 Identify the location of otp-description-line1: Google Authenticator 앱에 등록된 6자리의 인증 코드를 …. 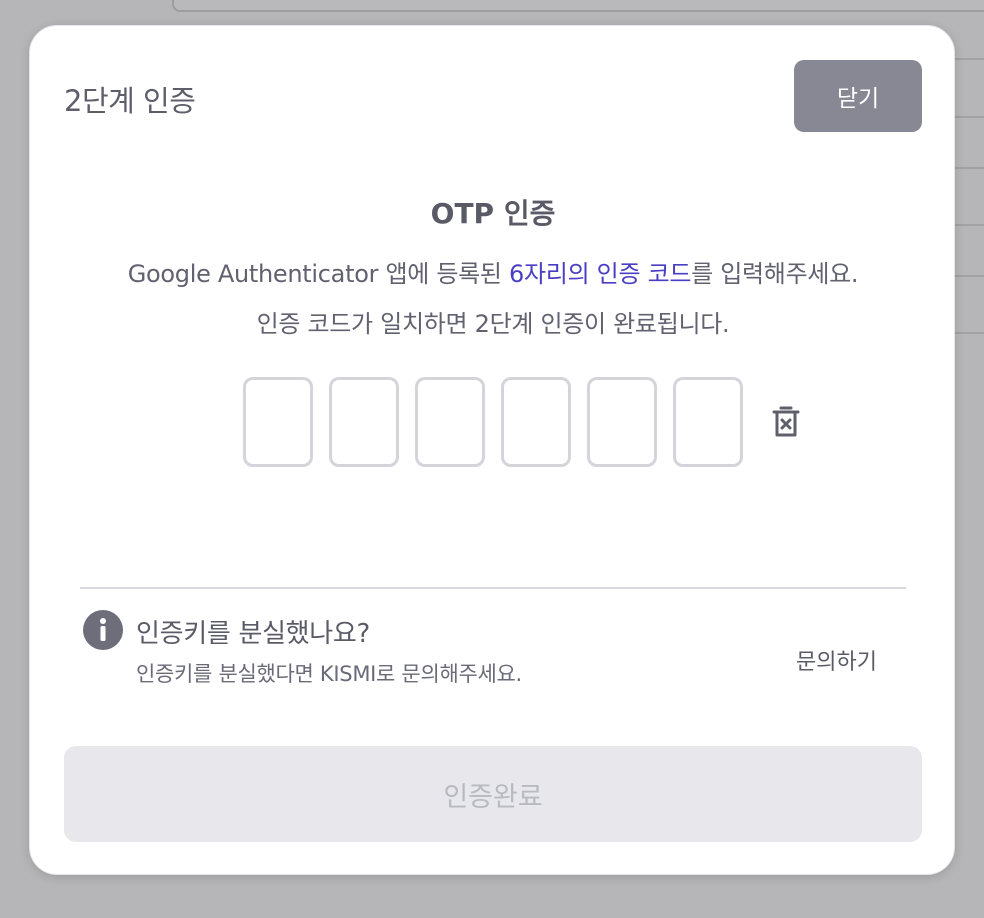
(493, 271).